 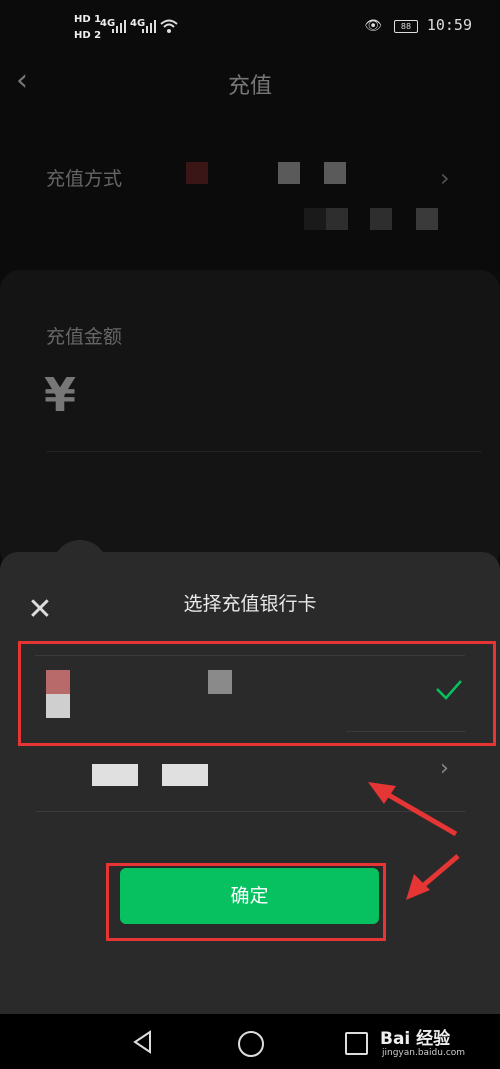 I want to click on page-title: 充值, so click(x=249, y=86).